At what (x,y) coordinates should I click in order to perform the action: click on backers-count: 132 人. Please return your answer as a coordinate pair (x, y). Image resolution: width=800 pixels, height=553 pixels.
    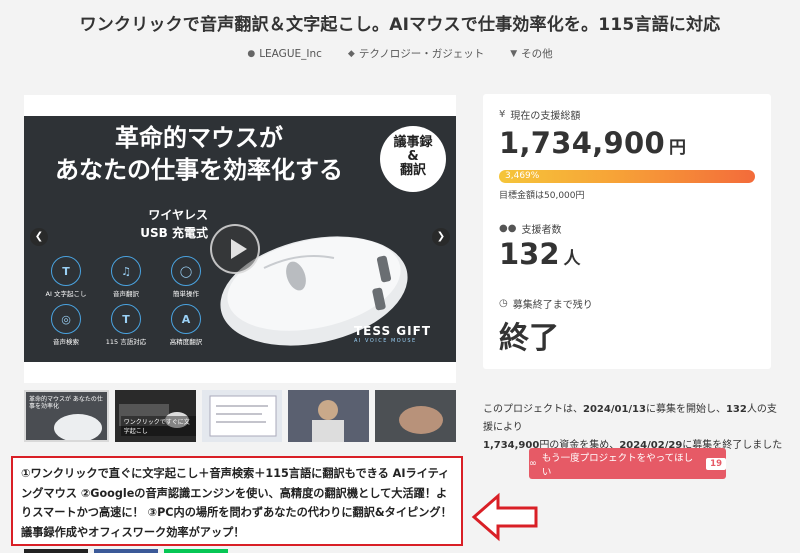
    Looking at the image, I should click on (540, 254).